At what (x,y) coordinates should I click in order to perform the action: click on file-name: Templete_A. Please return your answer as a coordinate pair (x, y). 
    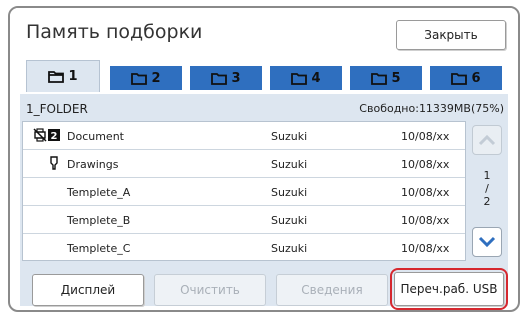
    Looking at the image, I should click on (99, 192).